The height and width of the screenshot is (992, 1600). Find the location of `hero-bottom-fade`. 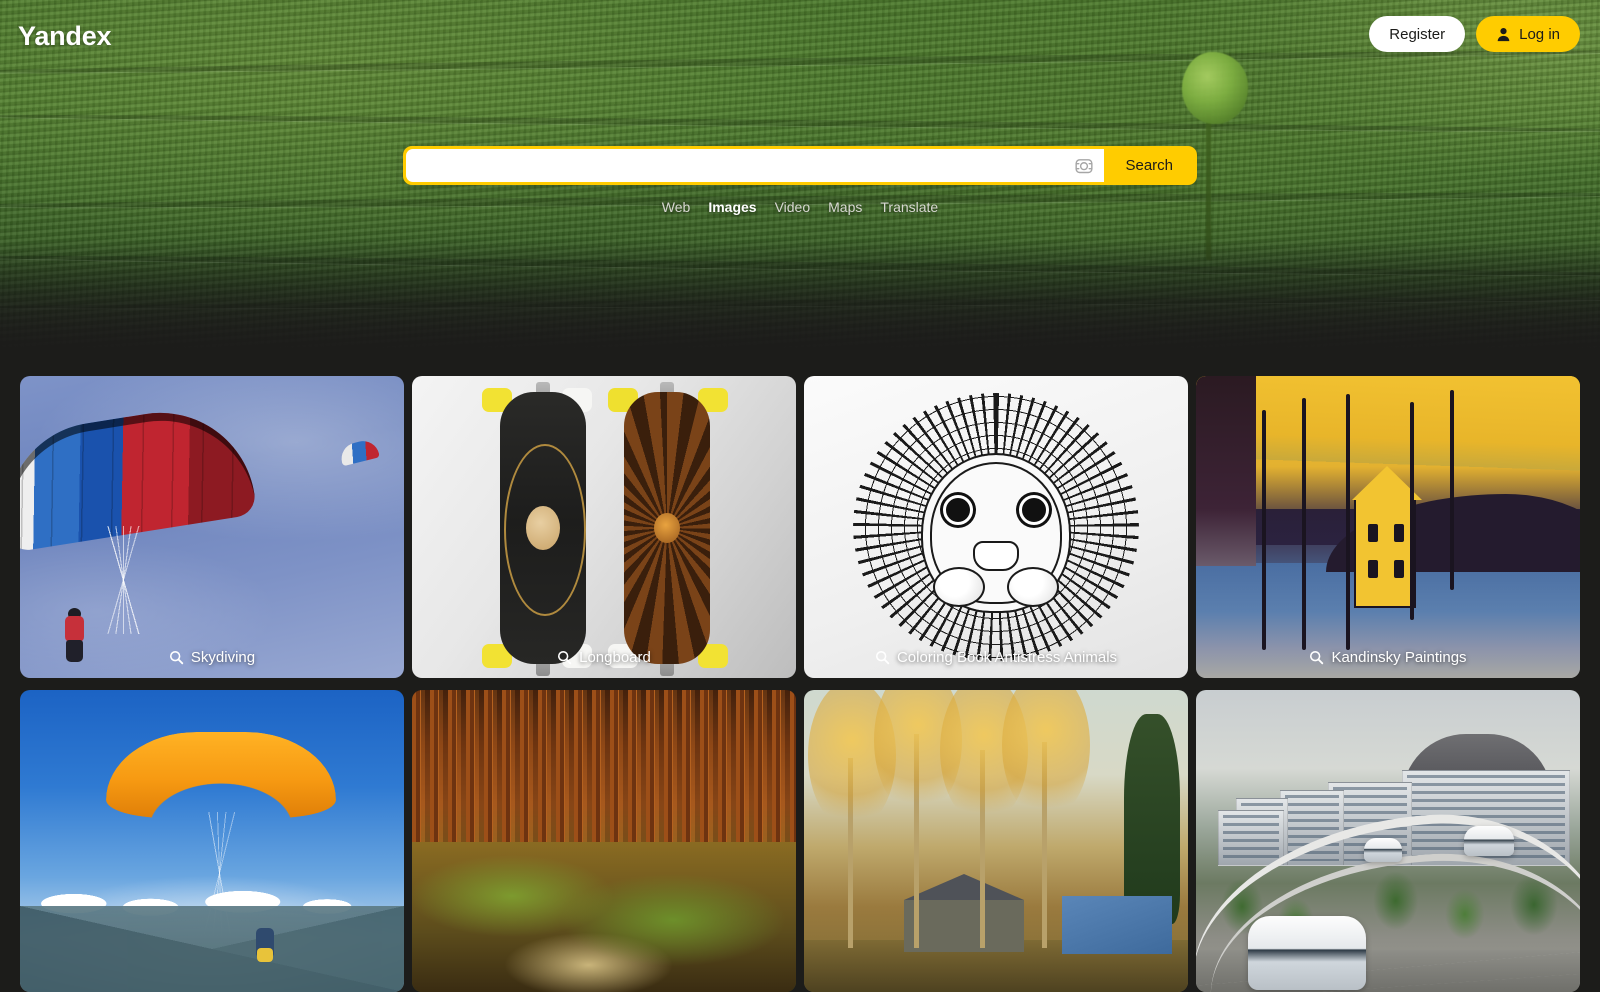

hero-bottom-fade is located at coordinates (800, 298).